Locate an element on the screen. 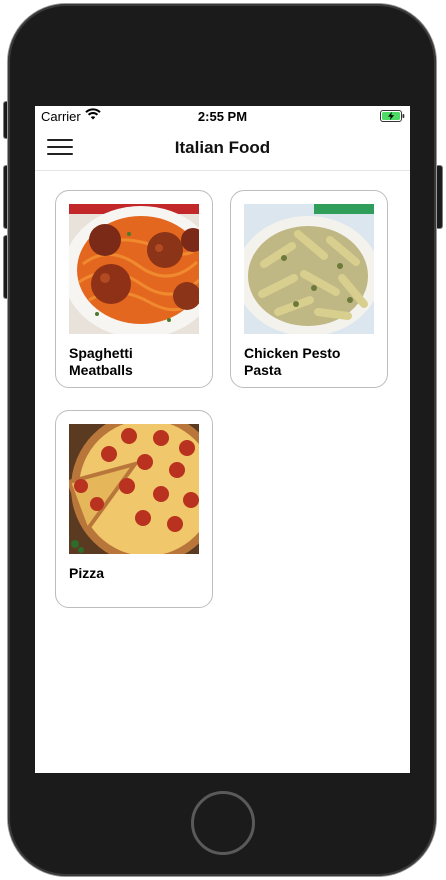 This screenshot has width=446, height=880. recipe-card-chicken-pesto-pasta: Chicken Pesto Pasta is located at coordinates (309, 289).